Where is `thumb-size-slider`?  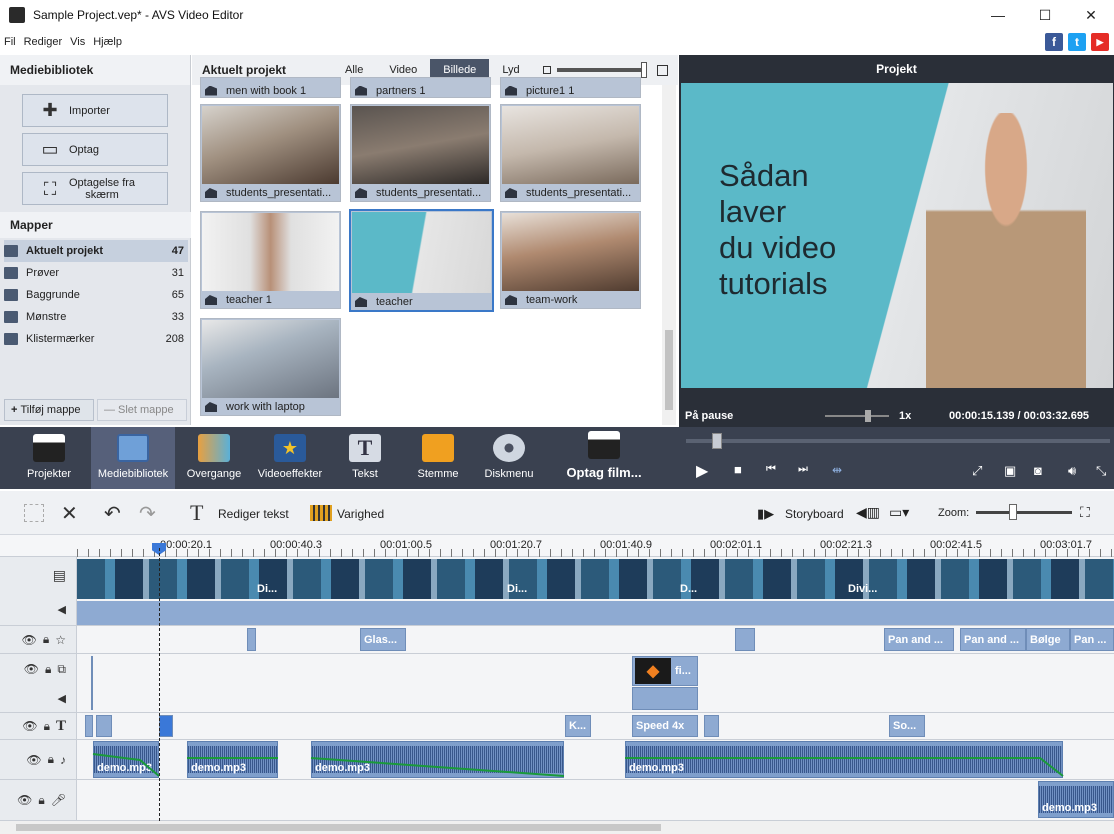
thumb-size-slider is located at coordinates (601, 70).